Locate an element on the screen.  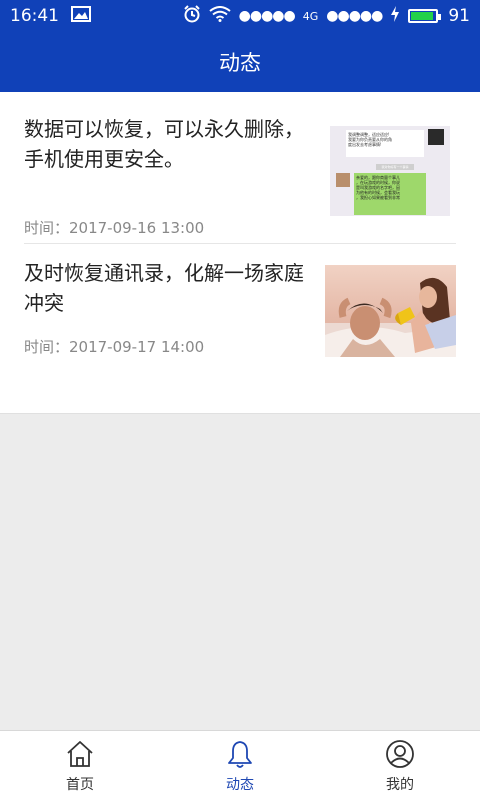
battery-icon is located at coordinates (425, 16).